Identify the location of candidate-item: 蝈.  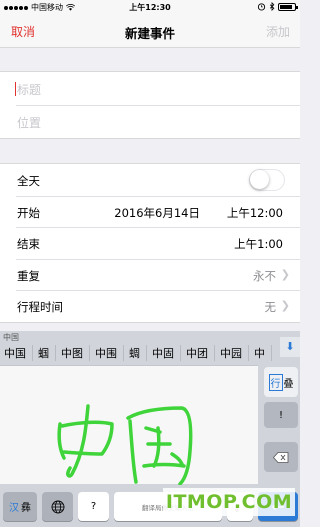
(47, 352).